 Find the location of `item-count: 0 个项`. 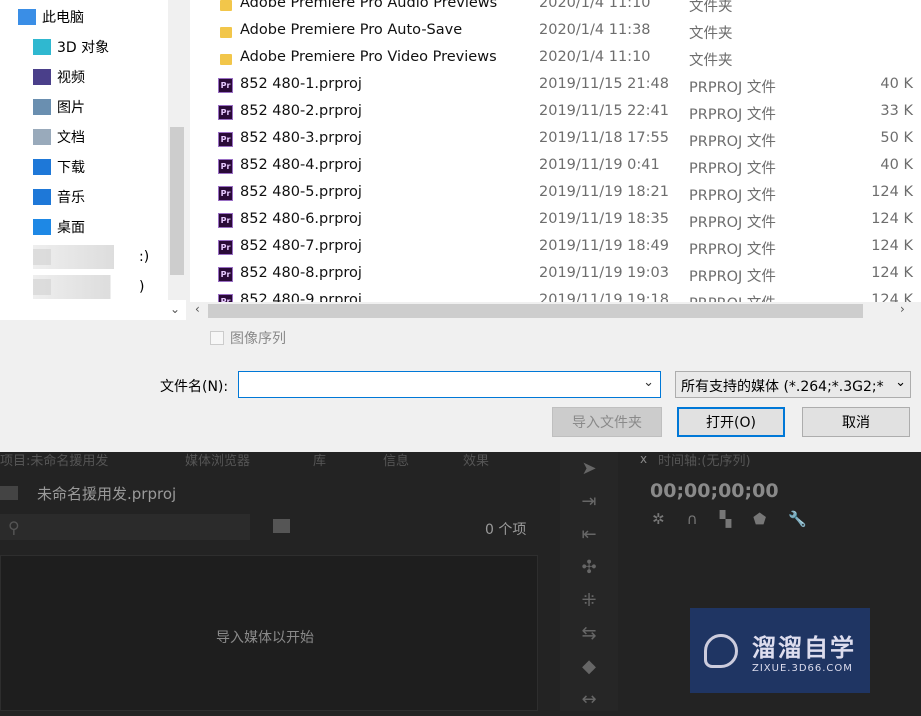

item-count: 0 个项 is located at coordinates (506, 530).